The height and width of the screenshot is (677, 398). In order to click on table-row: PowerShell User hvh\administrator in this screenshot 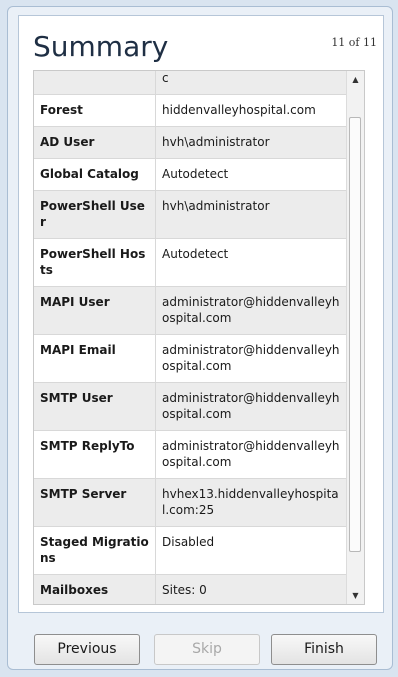, I will do `click(190, 214)`.